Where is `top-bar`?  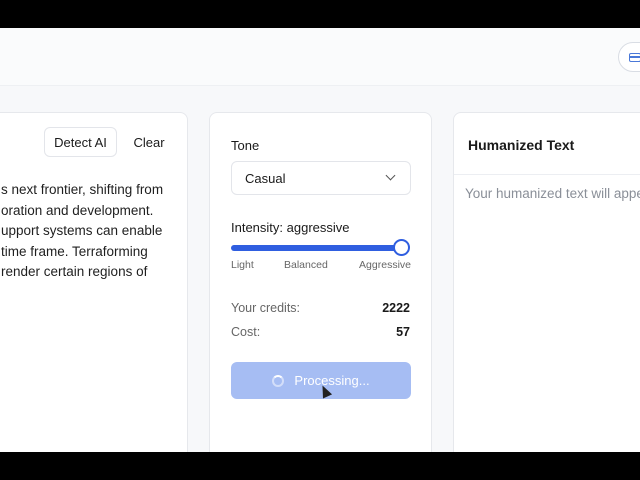
top-bar is located at coordinates (320, 57).